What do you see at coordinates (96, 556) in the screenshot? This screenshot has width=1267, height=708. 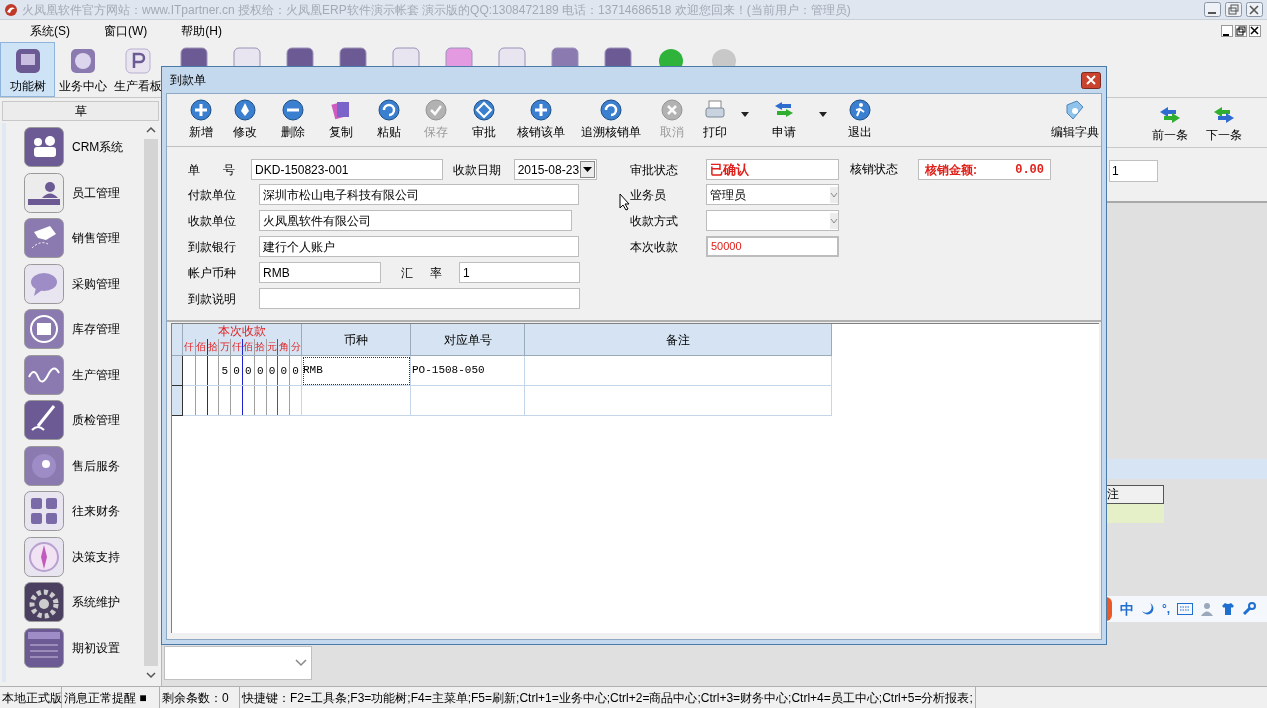 I see `sidebar-item: 决策支持` at bounding box center [96, 556].